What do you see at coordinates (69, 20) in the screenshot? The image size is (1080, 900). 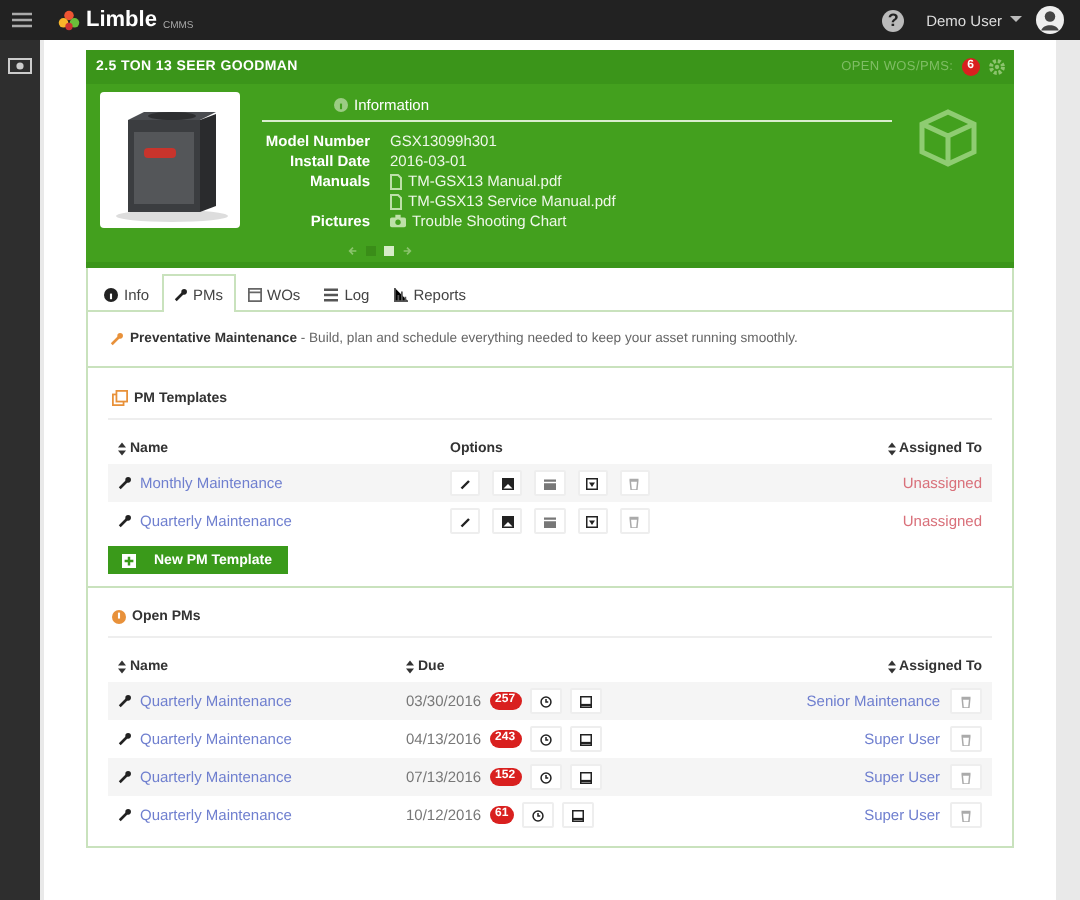 I see `logo-icon` at bounding box center [69, 20].